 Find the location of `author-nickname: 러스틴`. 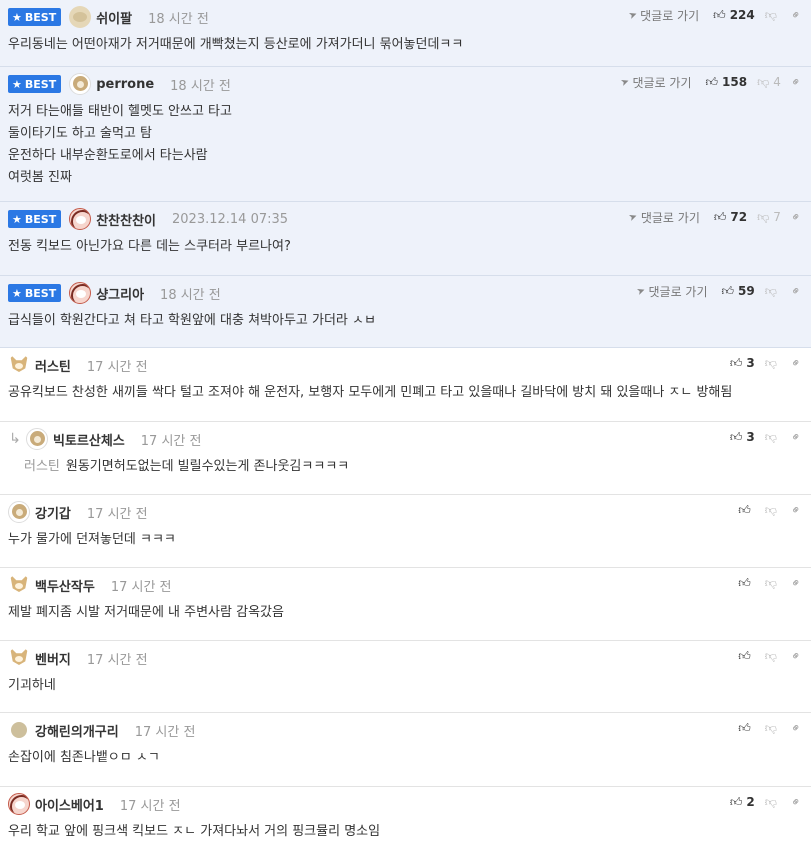

author-nickname: 러스틴 is located at coordinates (53, 365).